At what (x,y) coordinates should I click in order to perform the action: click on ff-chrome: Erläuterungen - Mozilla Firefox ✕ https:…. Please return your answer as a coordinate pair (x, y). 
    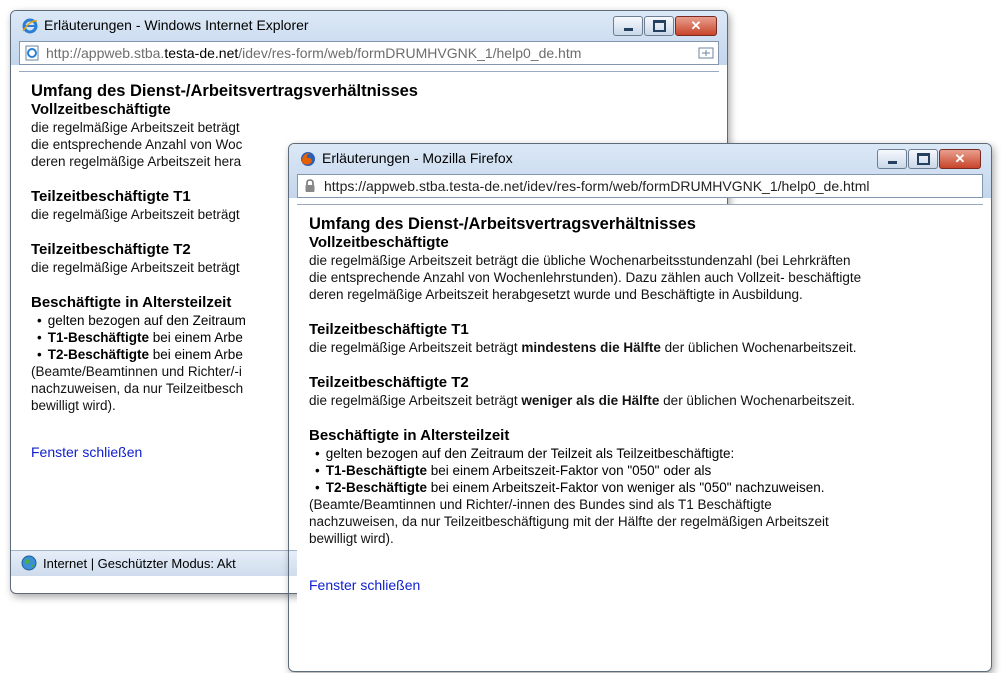
    Looking at the image, I should click on (640, 171).